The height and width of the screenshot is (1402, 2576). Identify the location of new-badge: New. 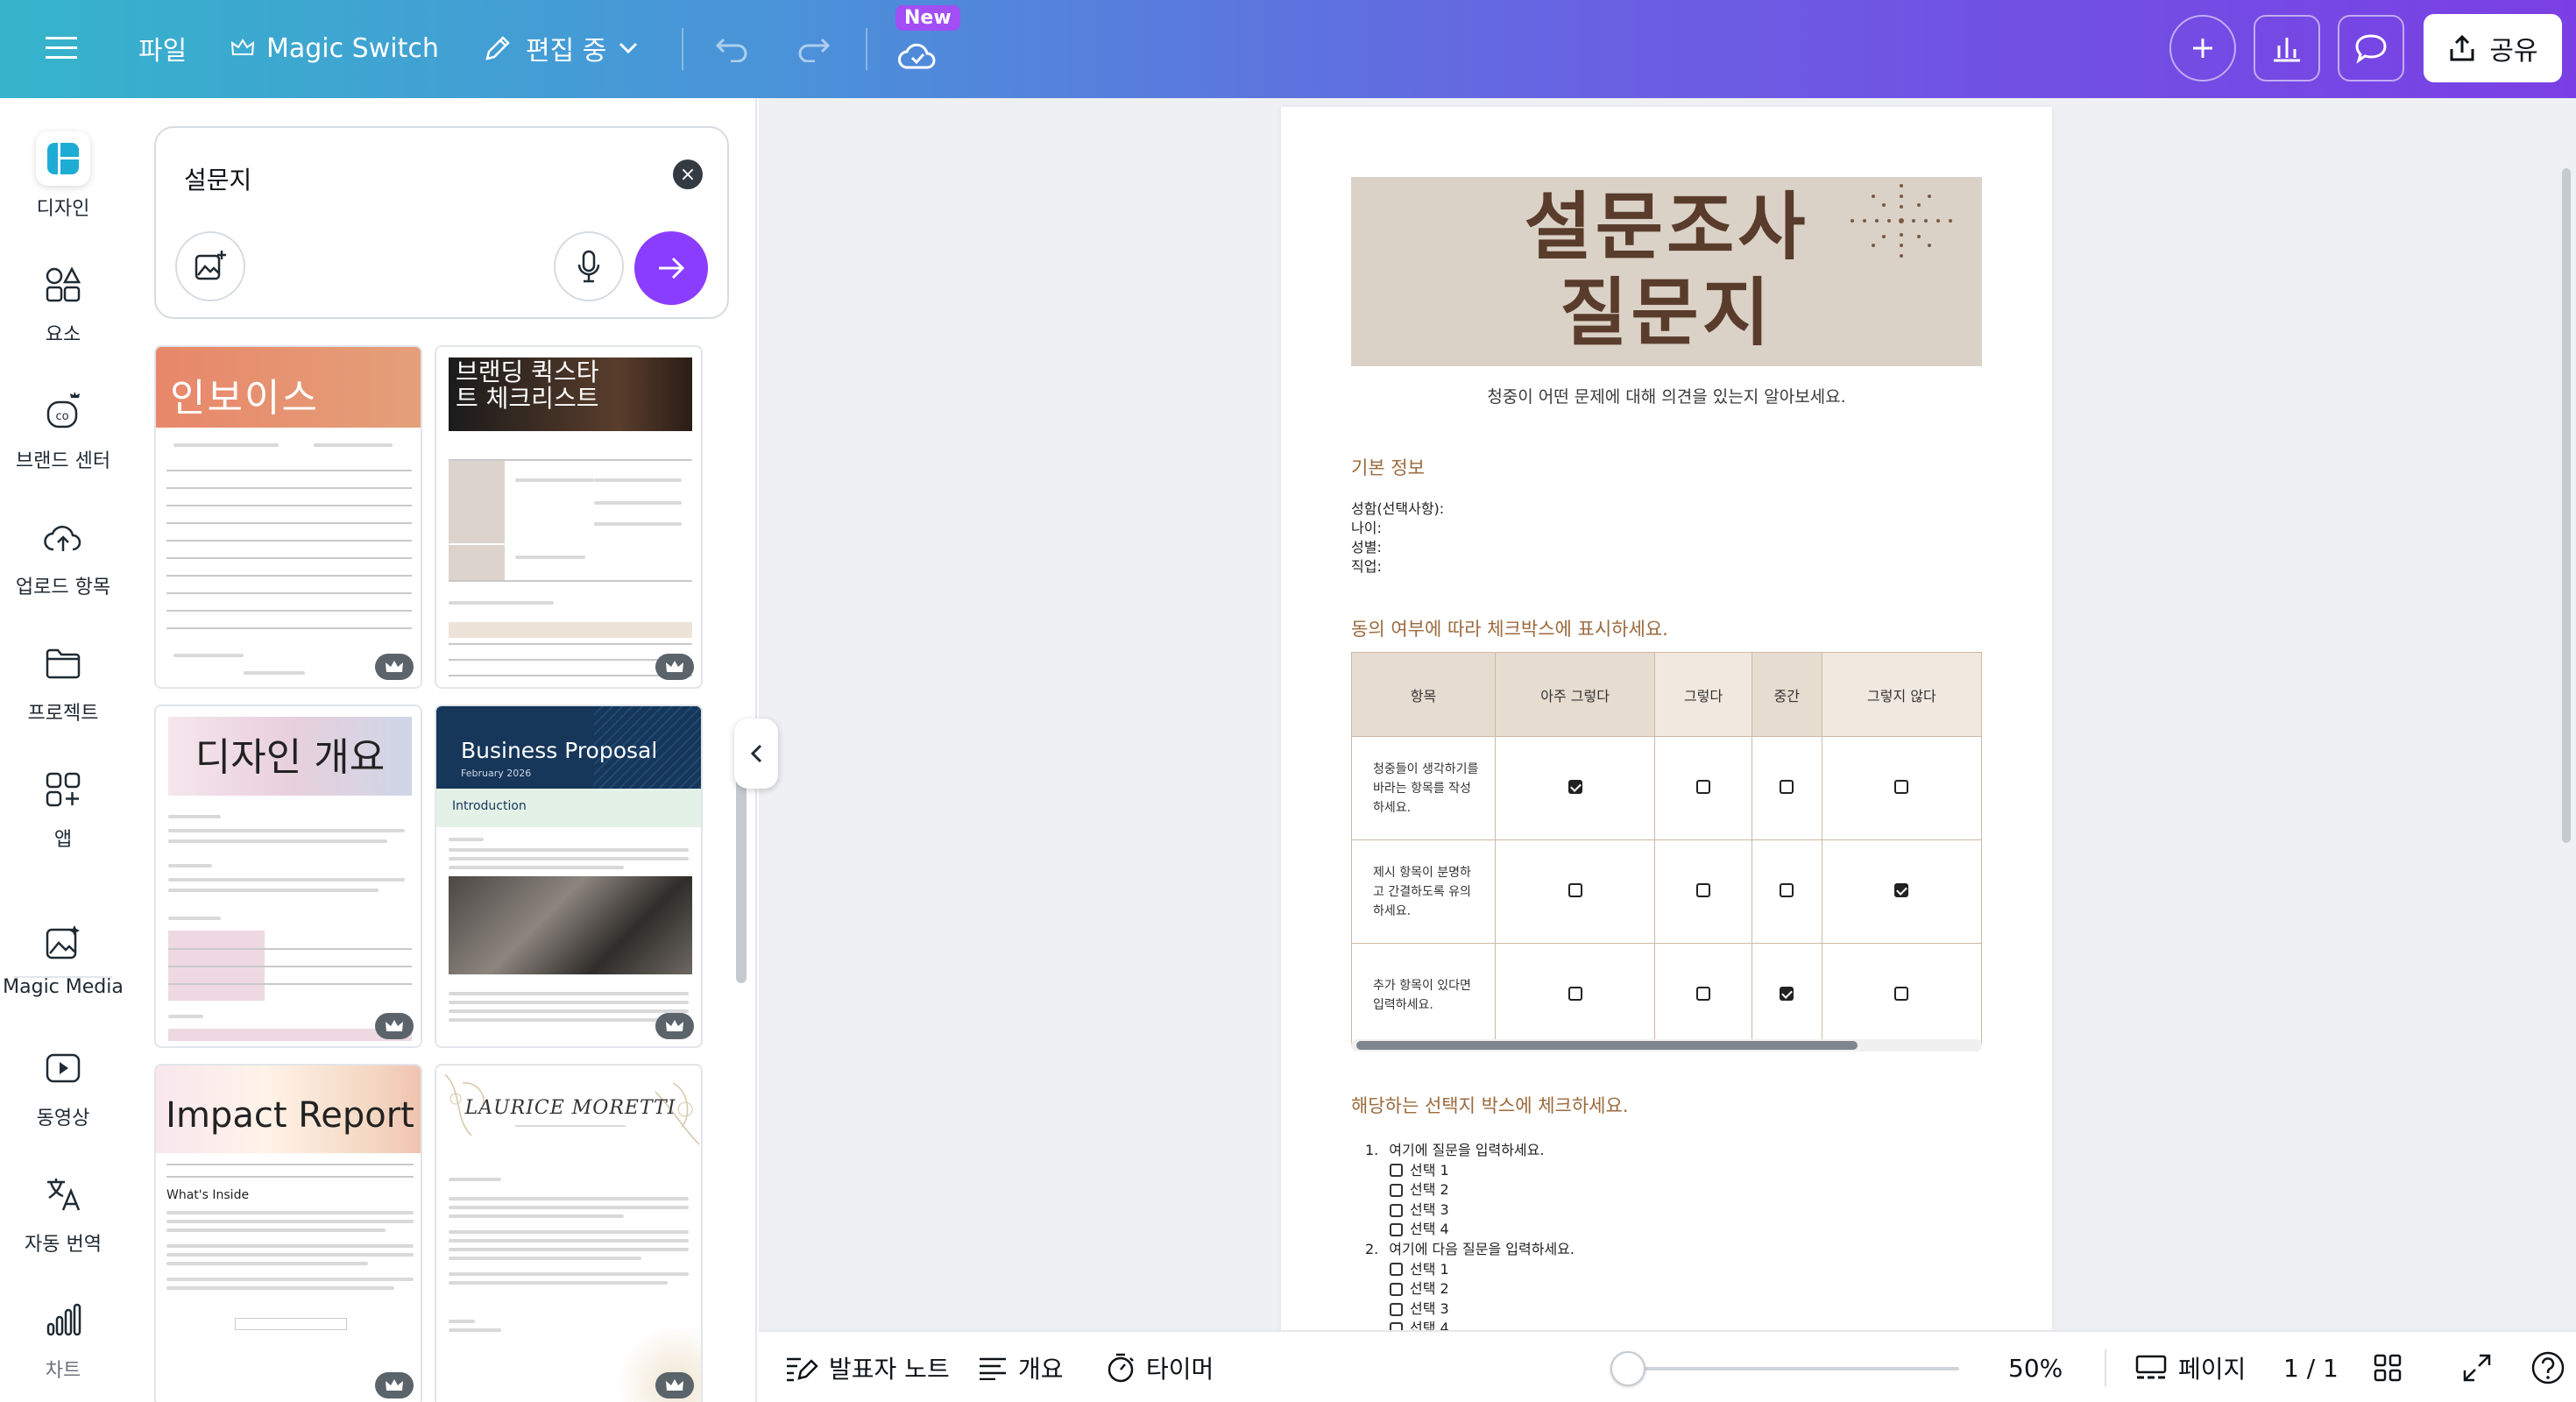
(927, 18).